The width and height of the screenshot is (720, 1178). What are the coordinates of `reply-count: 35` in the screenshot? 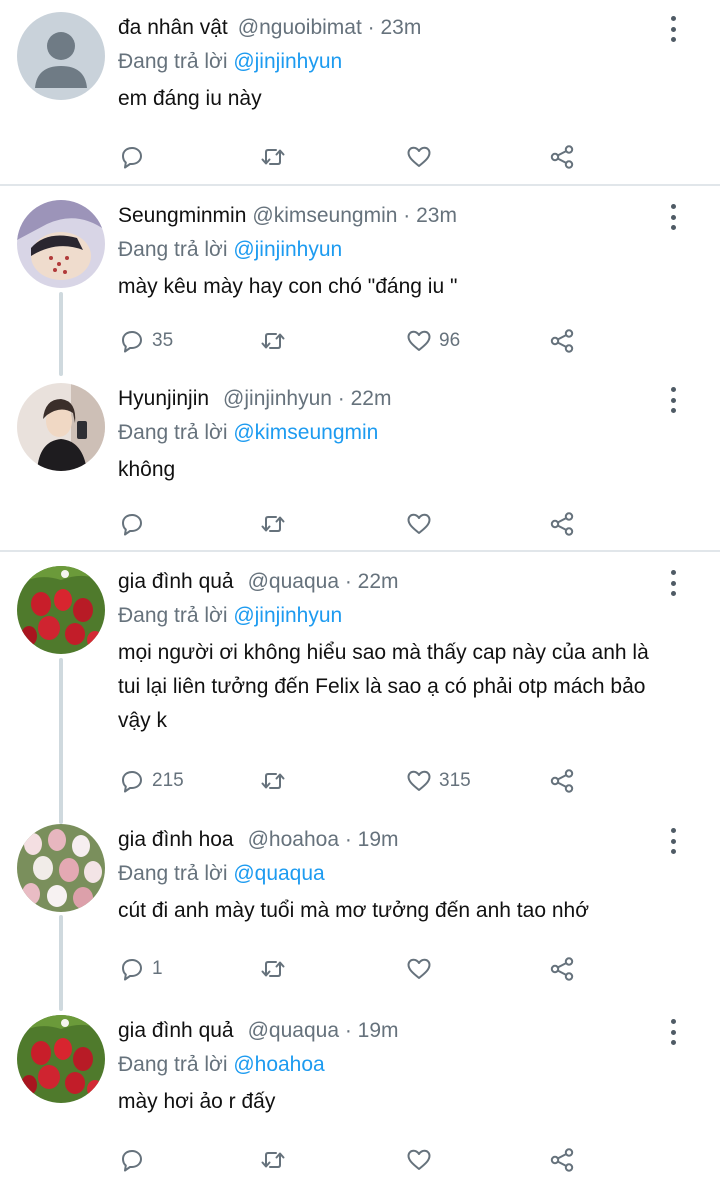 It's located at (163, 340).